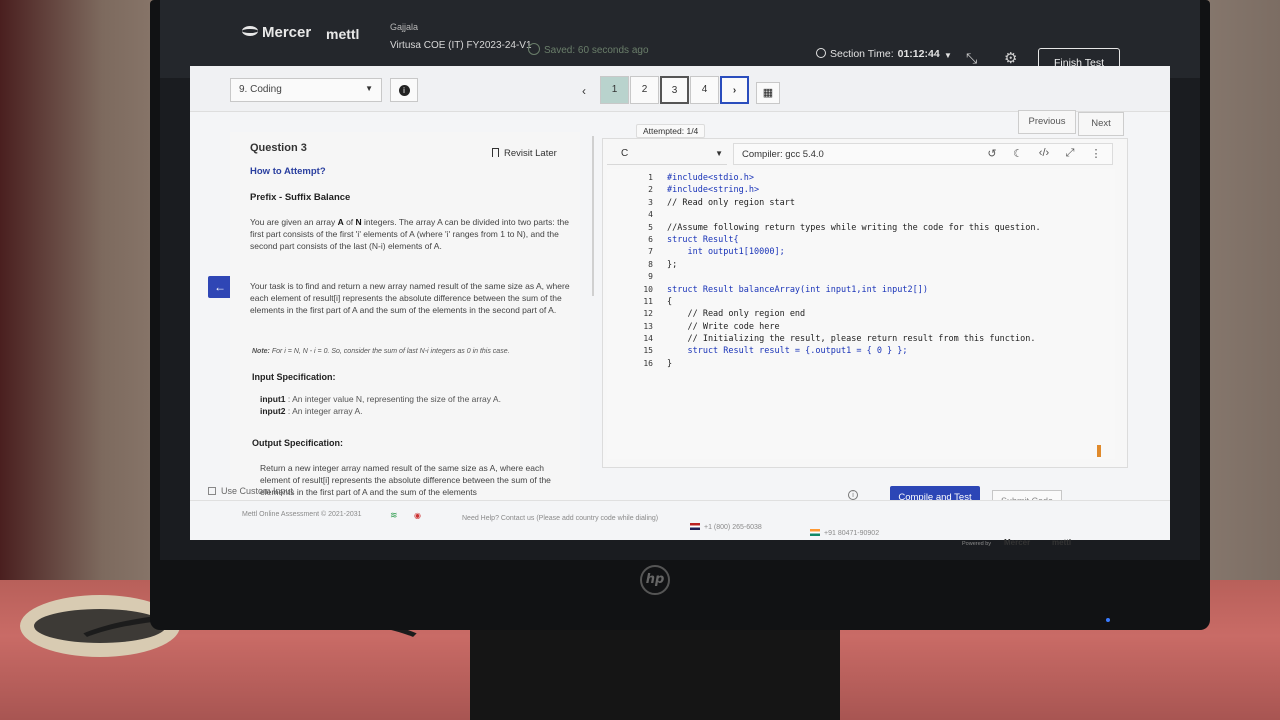 The height and width of the screenshot is (720, 1280). What do you see at coordinates (887, 253) in the screenshot?
I see `code-line: int output1[10000];` at bounding box center [887, 253].